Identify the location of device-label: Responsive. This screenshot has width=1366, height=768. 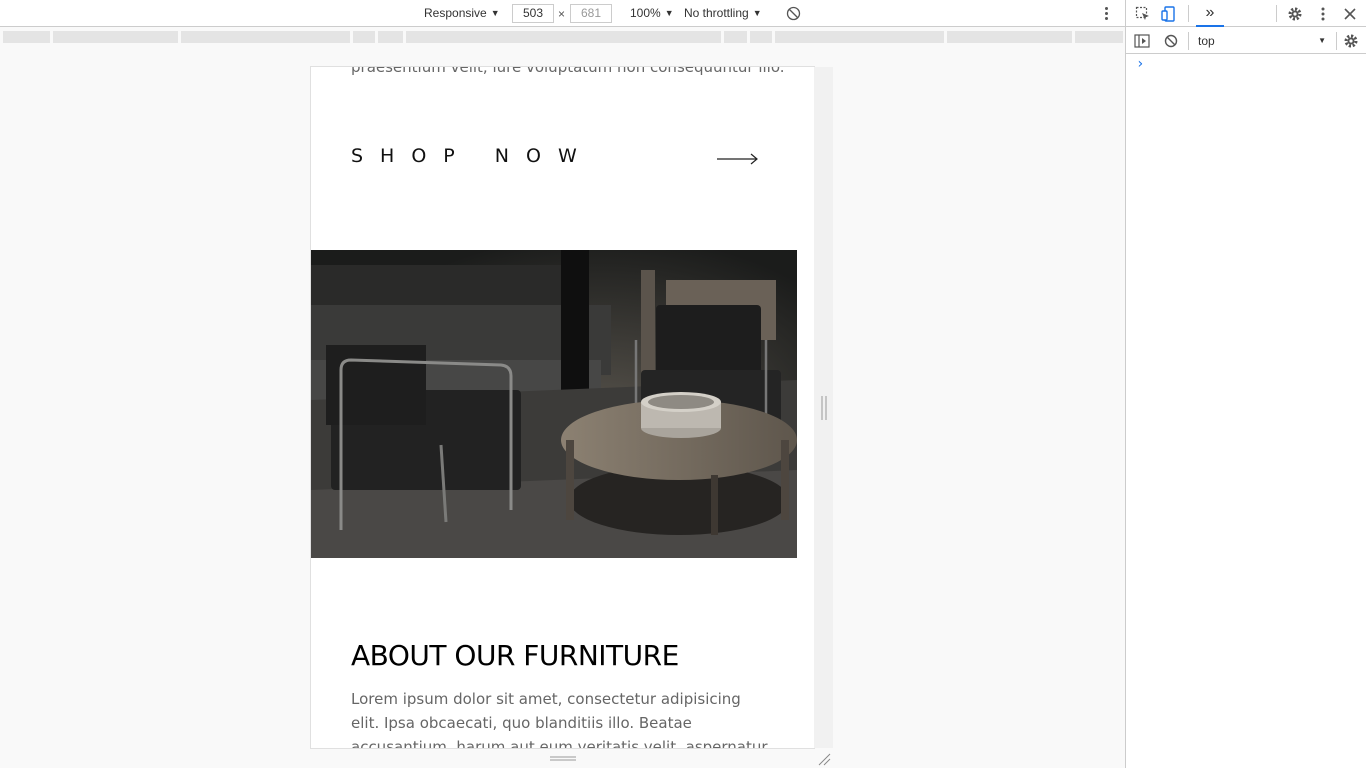
(455, 13).